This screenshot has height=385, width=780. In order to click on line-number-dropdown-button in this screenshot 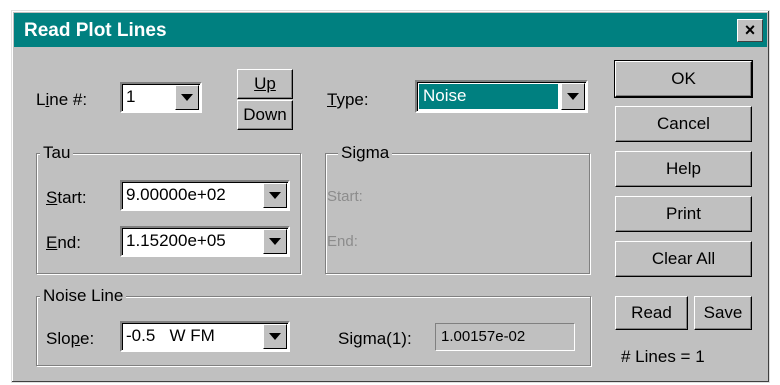, I will do `click(187, 97)`.